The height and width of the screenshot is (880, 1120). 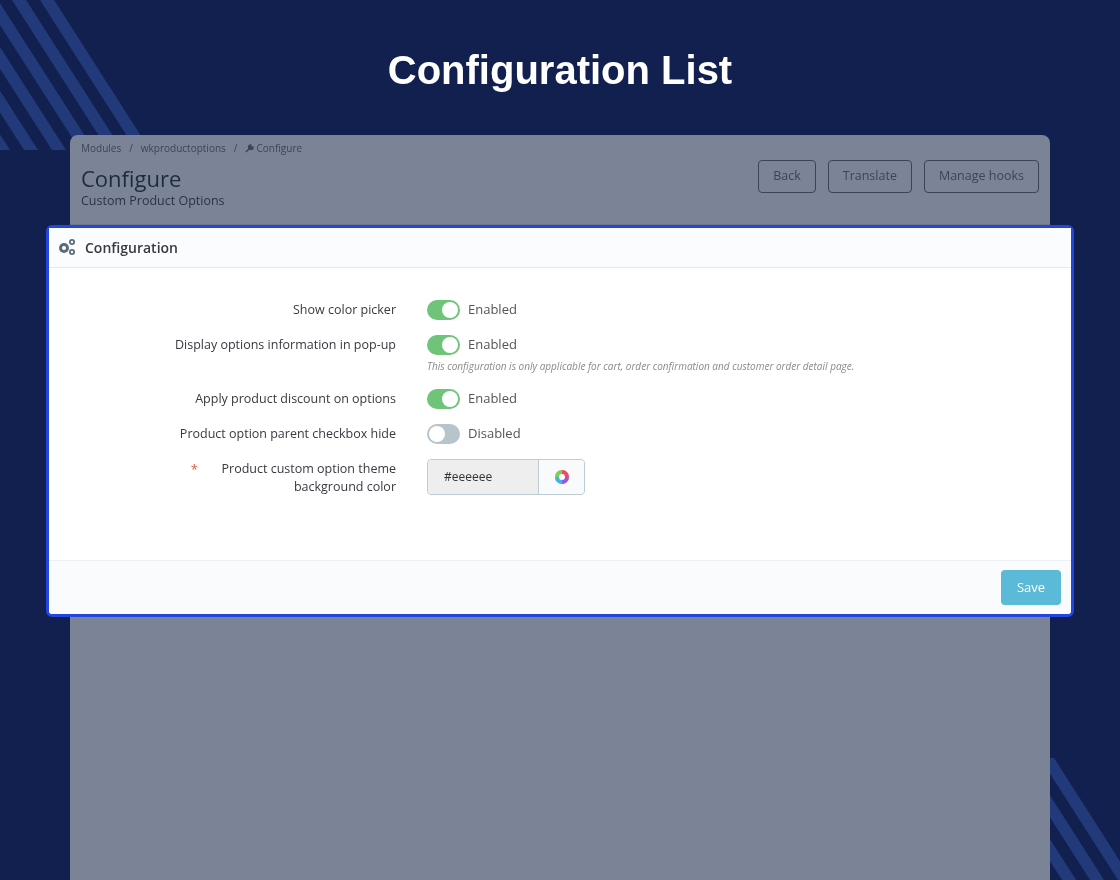 I want to click on page-subtitle: Custom Product Options, so click(x=153, y=201).